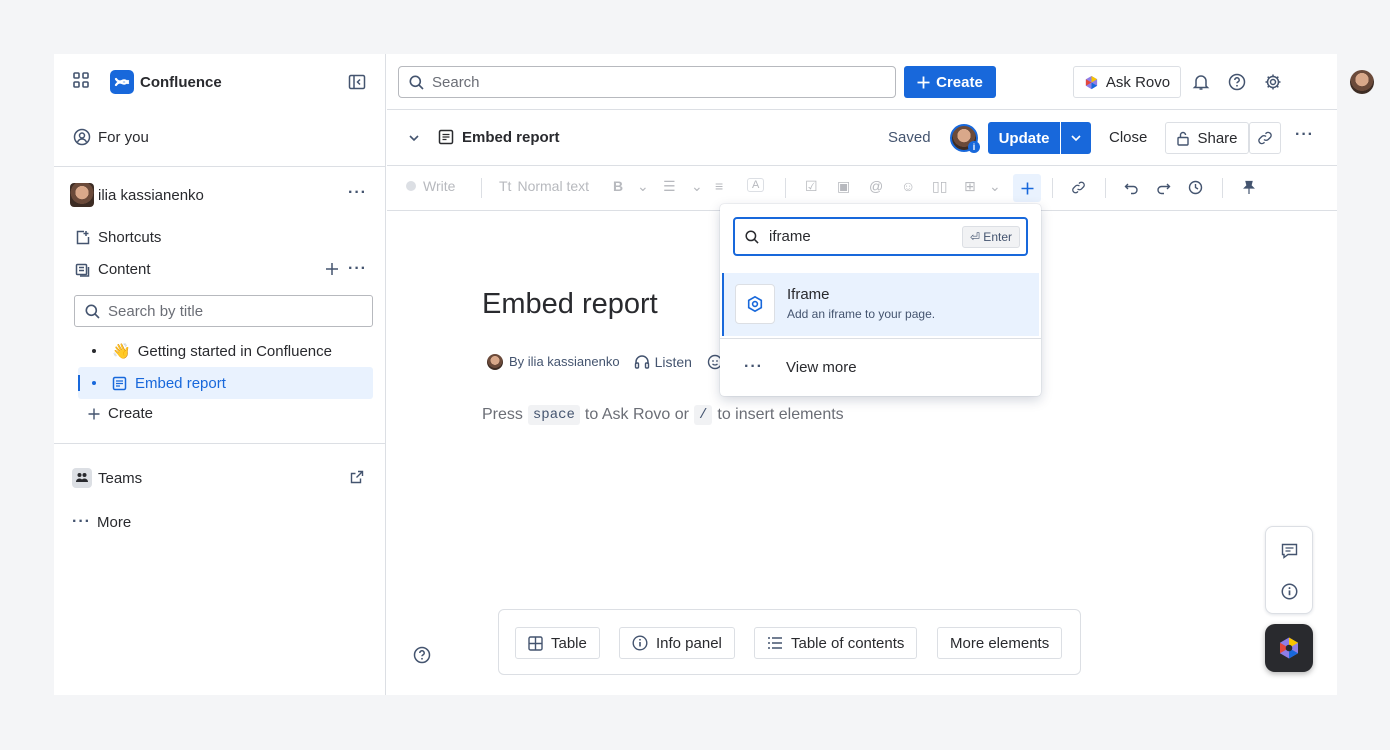 This screenshot has width=1390, height=750. Describe the element at coordinates (703, 415) in the screenshot. I see `slash-key-hint: /` at that location.